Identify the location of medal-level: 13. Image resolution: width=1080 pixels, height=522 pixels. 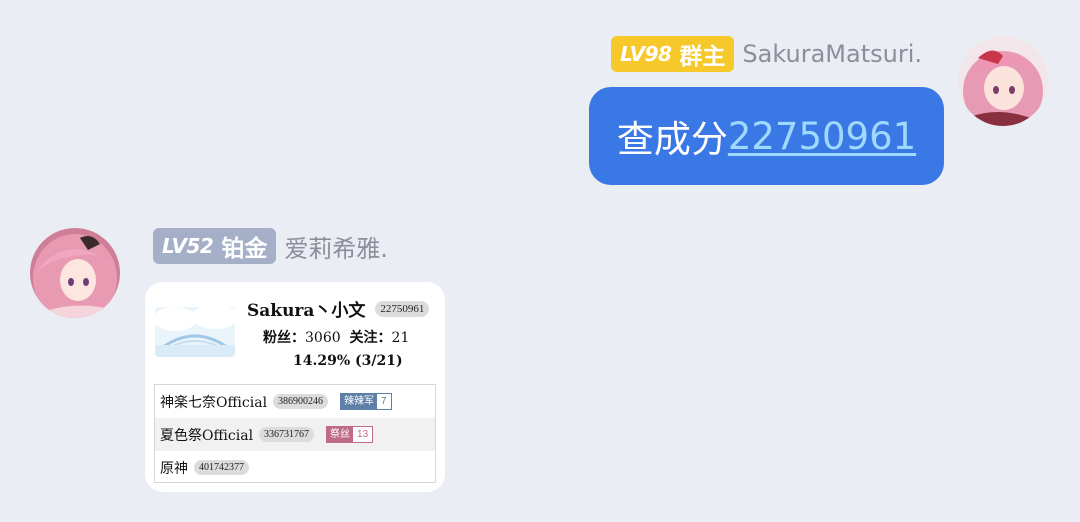
(363, 434).